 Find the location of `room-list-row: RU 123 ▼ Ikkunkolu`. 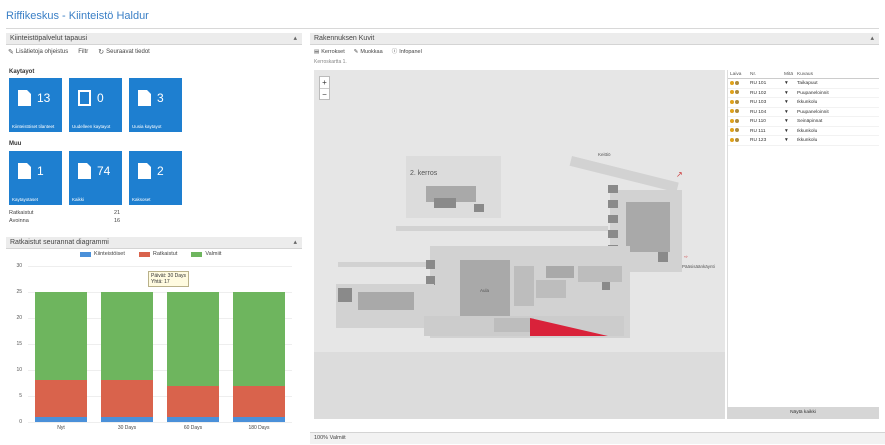

room-list-row: RU 123 ▼ Ikkunkolu is located at coordinates (803, 141).